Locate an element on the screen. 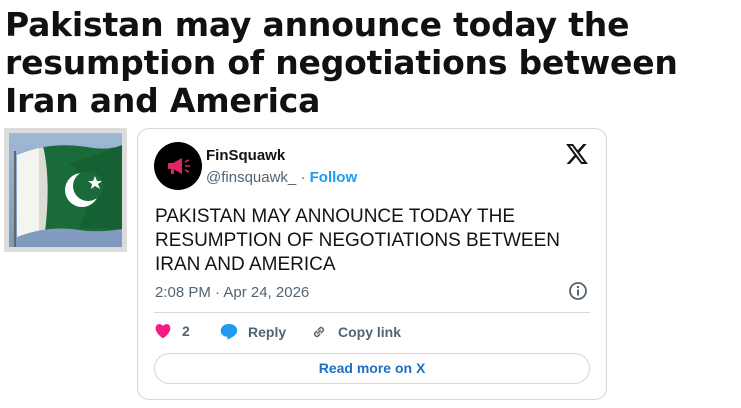  reply-label: Reply is located at coordinates (267, 331).